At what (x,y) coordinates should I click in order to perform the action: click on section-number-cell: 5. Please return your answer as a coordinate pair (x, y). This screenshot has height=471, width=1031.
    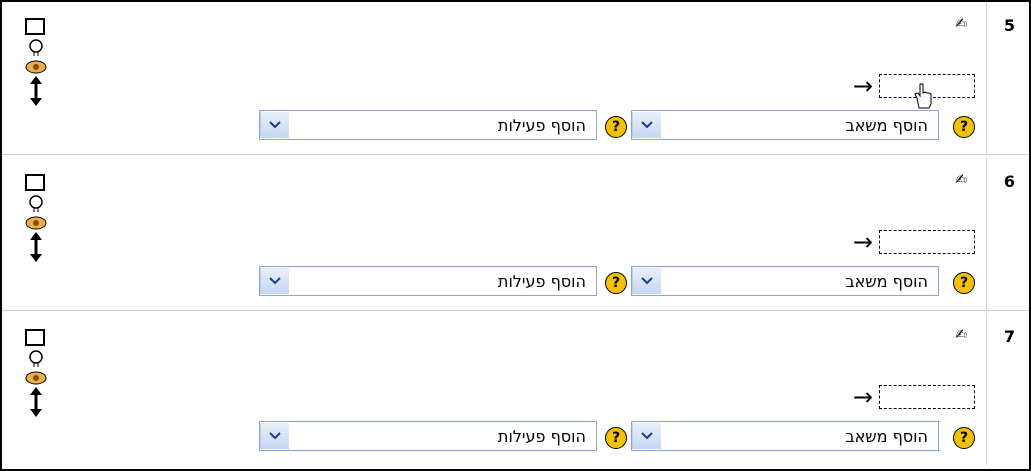
    Looking at the image, I should click on (1007, 78).